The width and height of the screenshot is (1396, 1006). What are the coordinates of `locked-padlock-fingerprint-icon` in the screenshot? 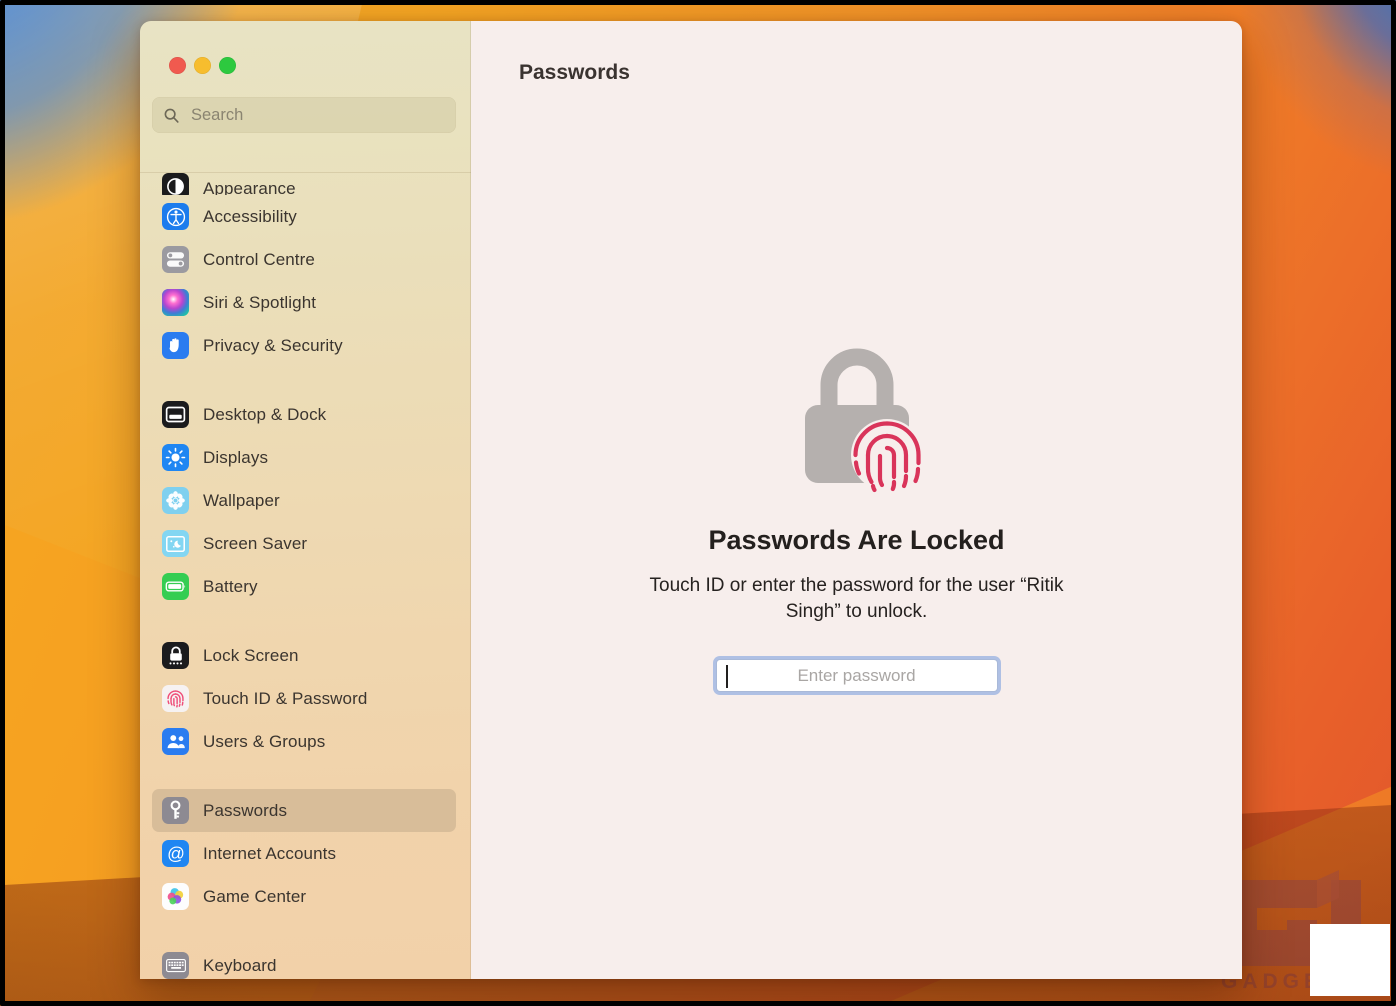 It's located at (863, 420).